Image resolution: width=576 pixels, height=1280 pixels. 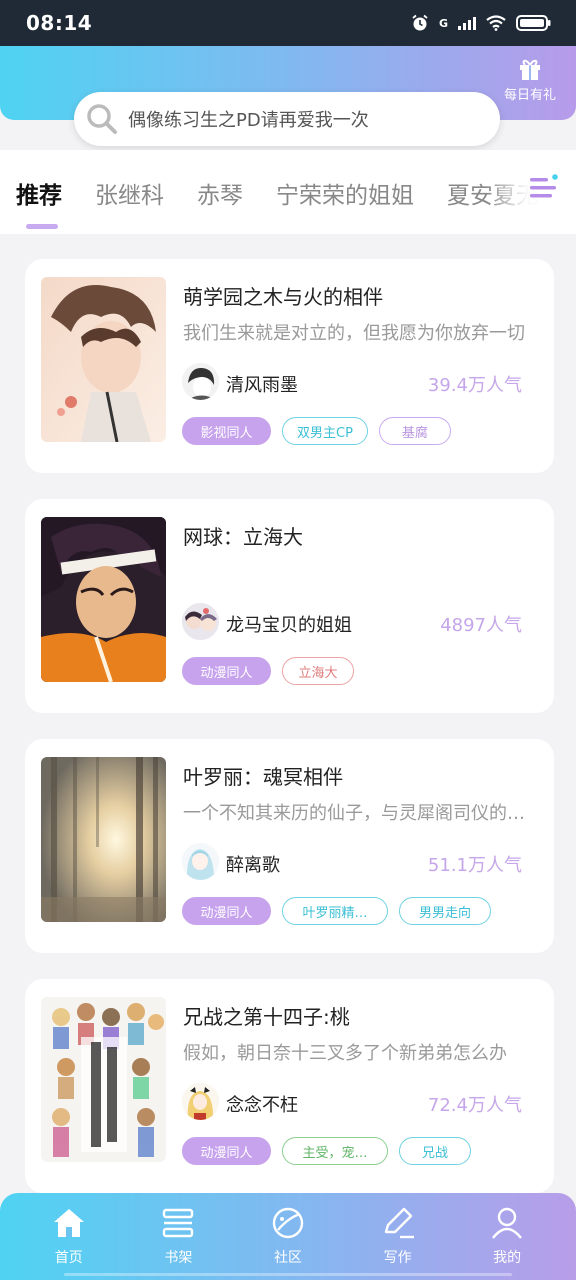 What do you see at coordinates (68, 1258) in the screenshot?
I see `nav-label: 首页` at bounding box center [68, 1258].